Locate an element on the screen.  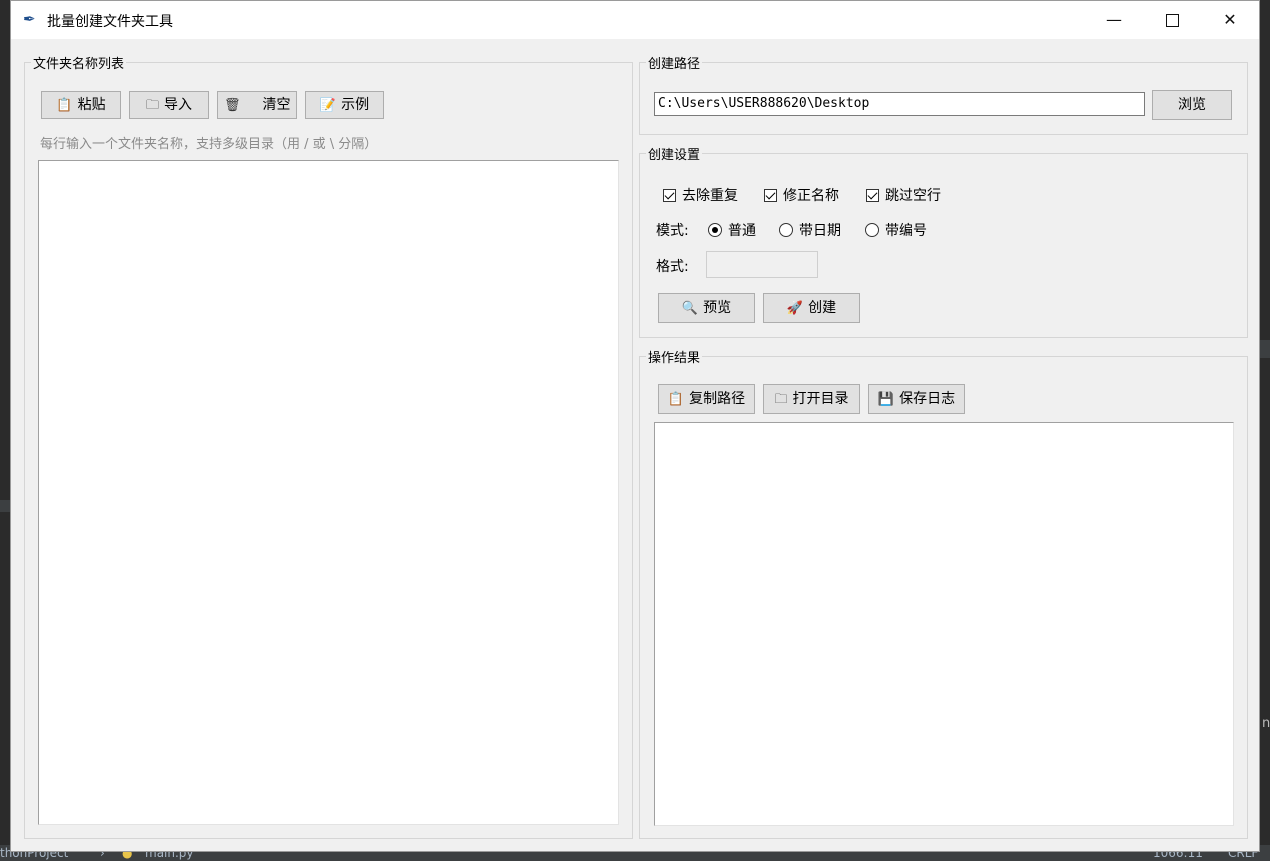
ide-strip-right is located at coordinates (1265, 349).